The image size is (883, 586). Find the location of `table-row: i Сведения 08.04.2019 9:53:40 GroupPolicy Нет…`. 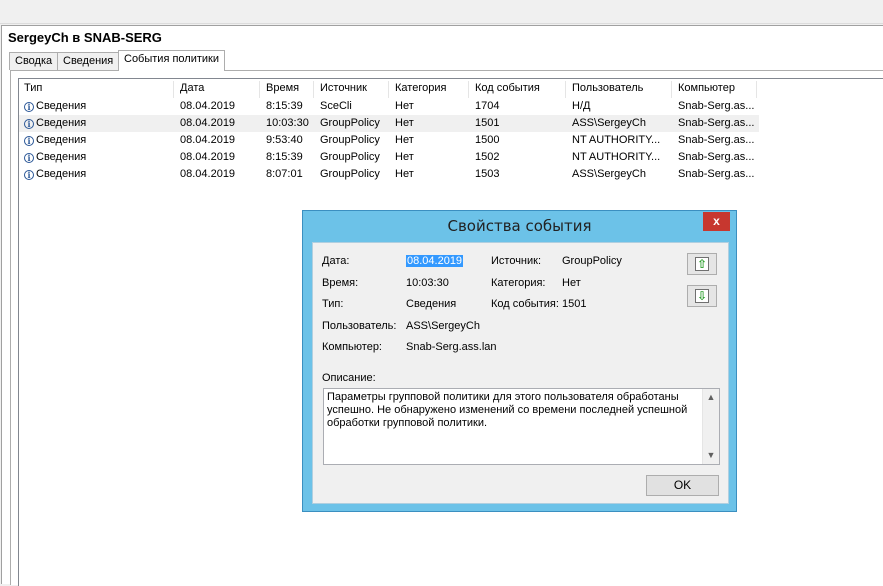

table-row: i Сведения 08.04.2019 9:53:40 GroupPolicy Нет… is located at coordinates (389, 140).